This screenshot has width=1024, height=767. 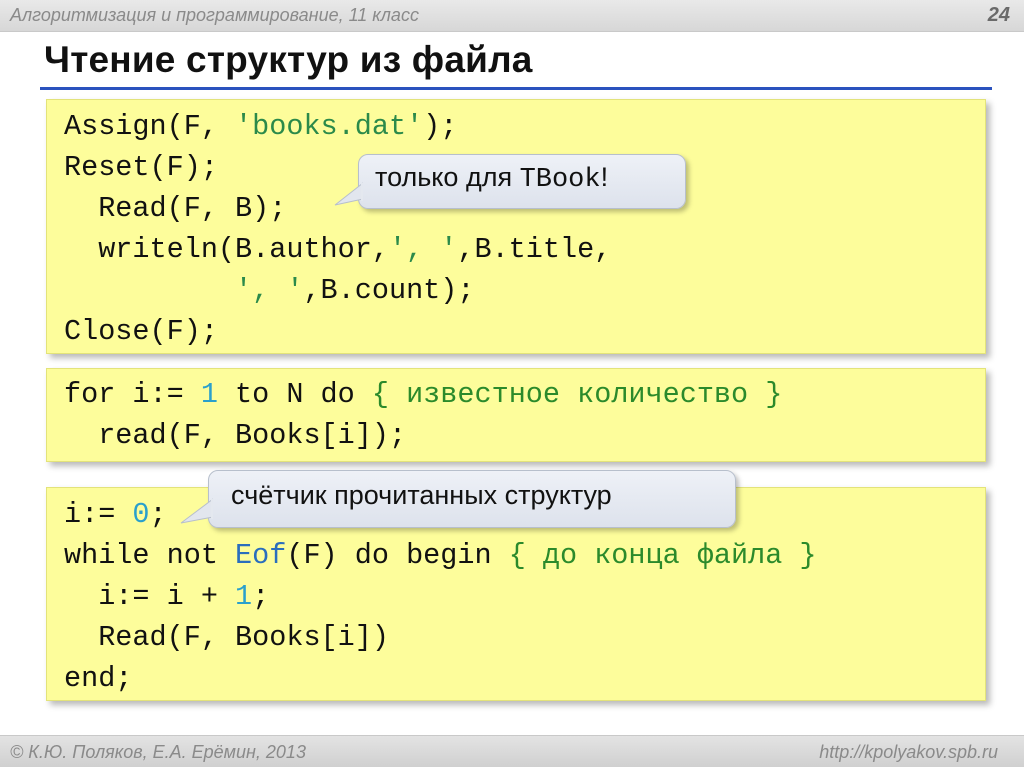 I want to click on code-text: ,B.count);, so click(x=389, y=290).